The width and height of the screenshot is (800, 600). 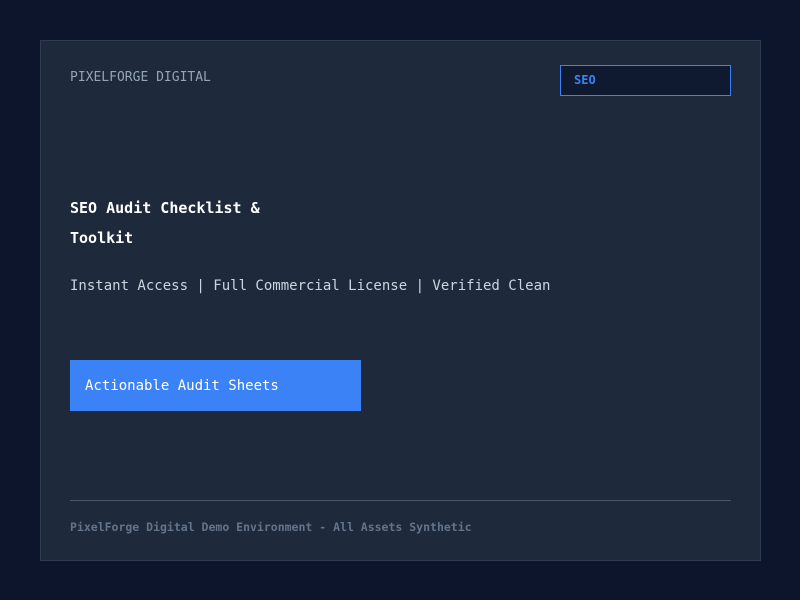 I want to click on footer-divider, so click(x=400, y=500).